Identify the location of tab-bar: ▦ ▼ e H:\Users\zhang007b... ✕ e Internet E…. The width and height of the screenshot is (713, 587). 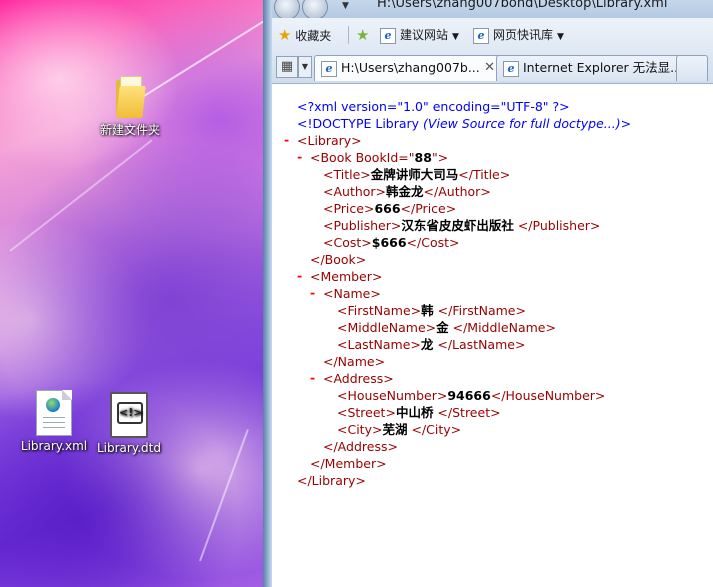
(492, 67).